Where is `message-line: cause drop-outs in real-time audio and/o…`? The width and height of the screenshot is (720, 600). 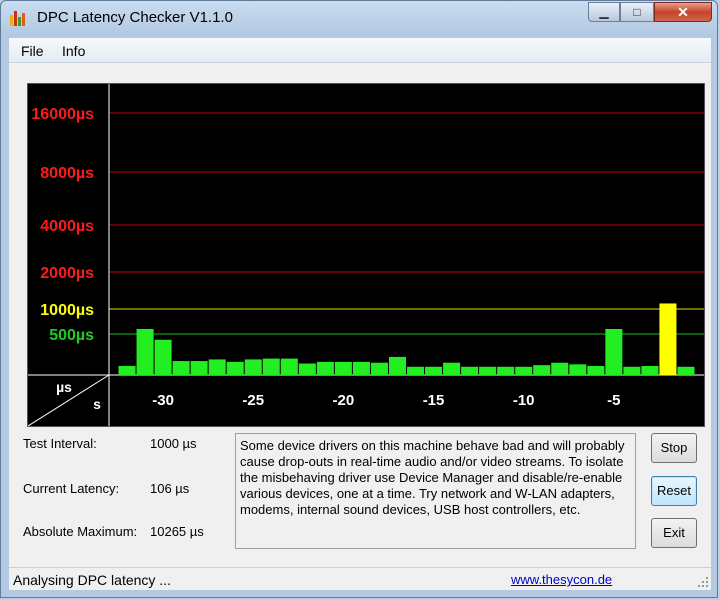
message-line: cause drop-outs in real-time audio and/o… is located at coordinates (432, 461).